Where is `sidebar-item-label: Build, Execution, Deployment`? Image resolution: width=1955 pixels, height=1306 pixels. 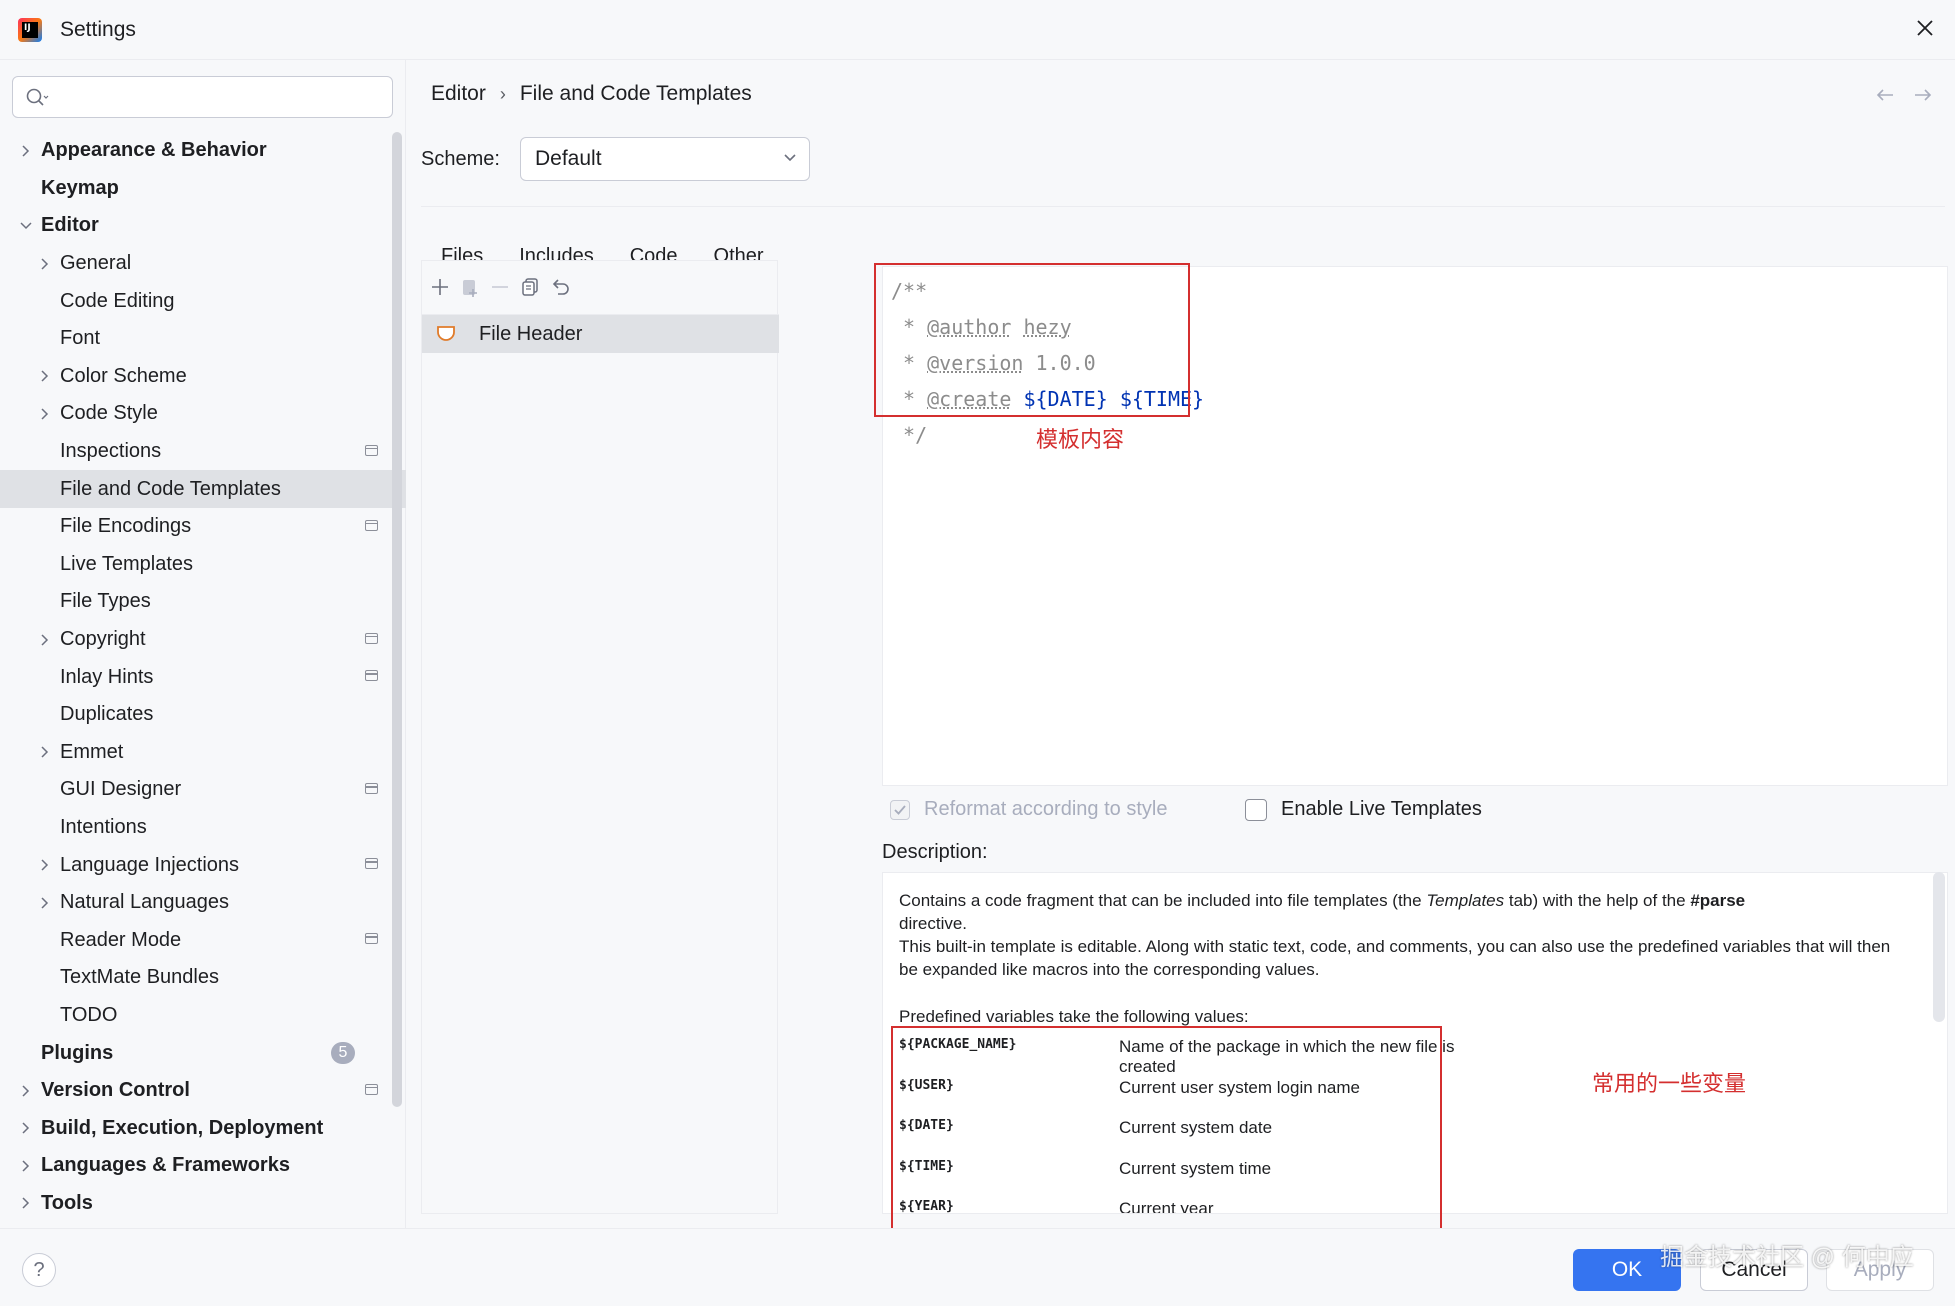 sidebar-item-label: Build, Execution, Deployment is located at coordinates (182, 1127).